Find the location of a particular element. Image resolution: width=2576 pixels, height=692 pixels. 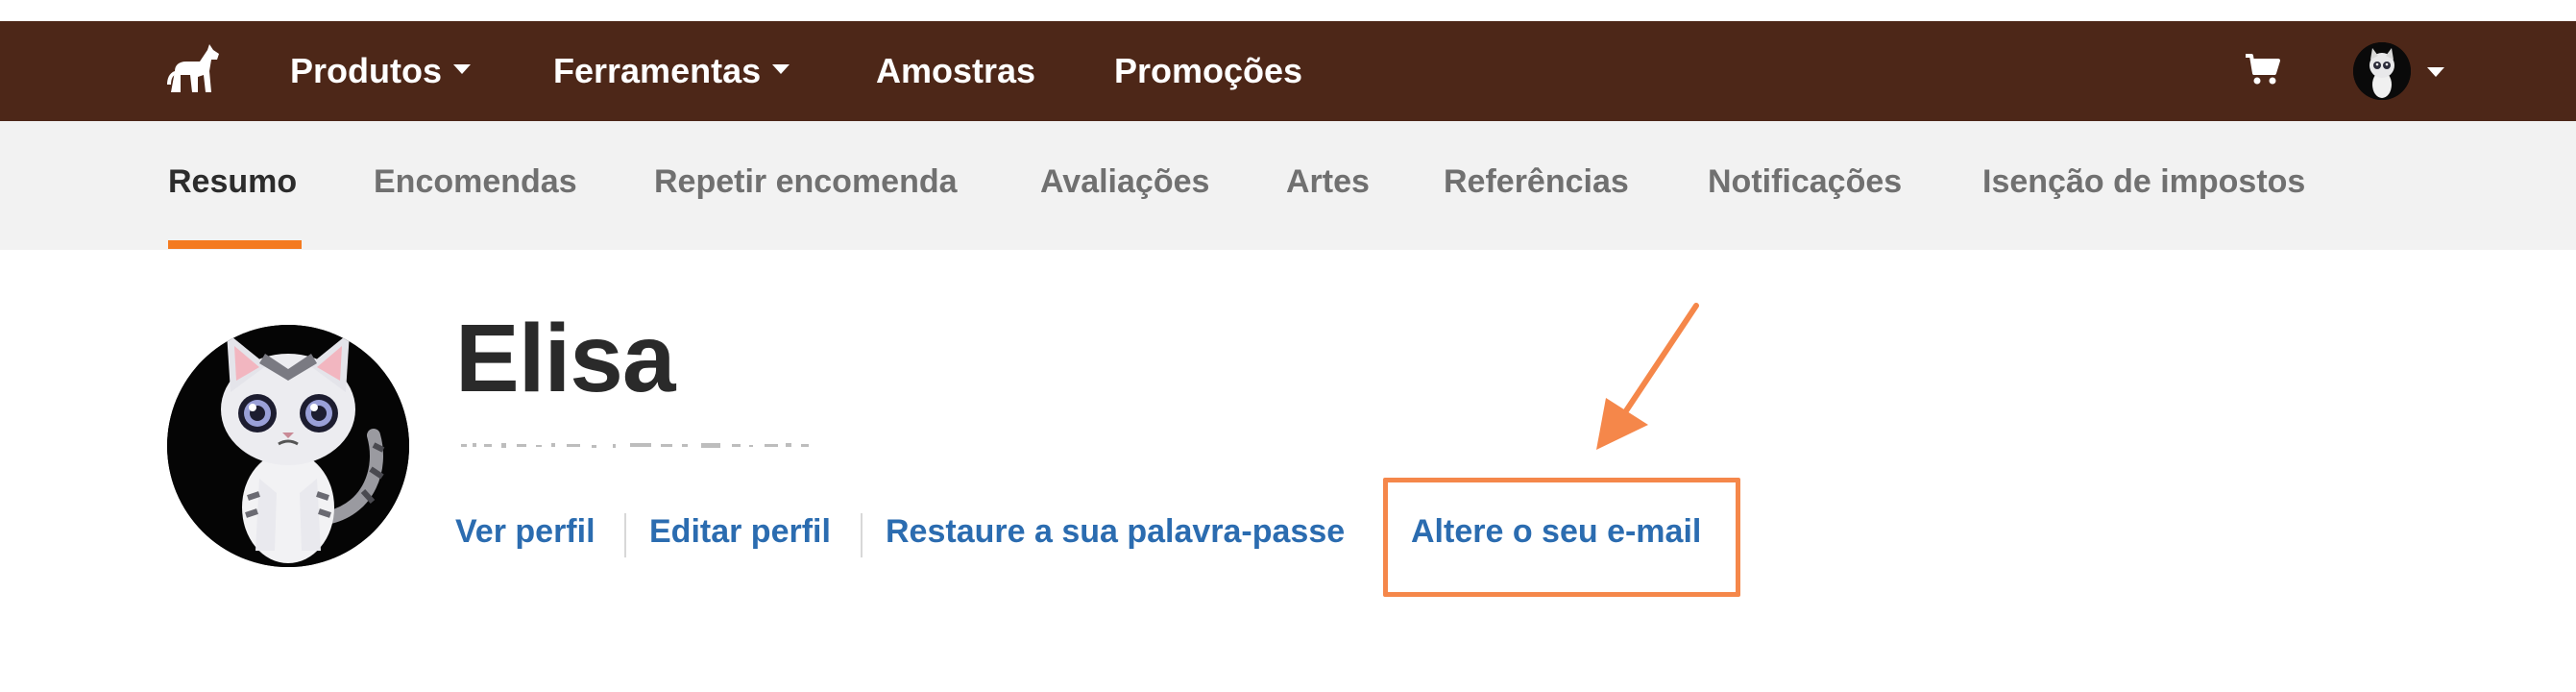

nav-ferramentas: Ferramentas is located at coordinates (671, 71).